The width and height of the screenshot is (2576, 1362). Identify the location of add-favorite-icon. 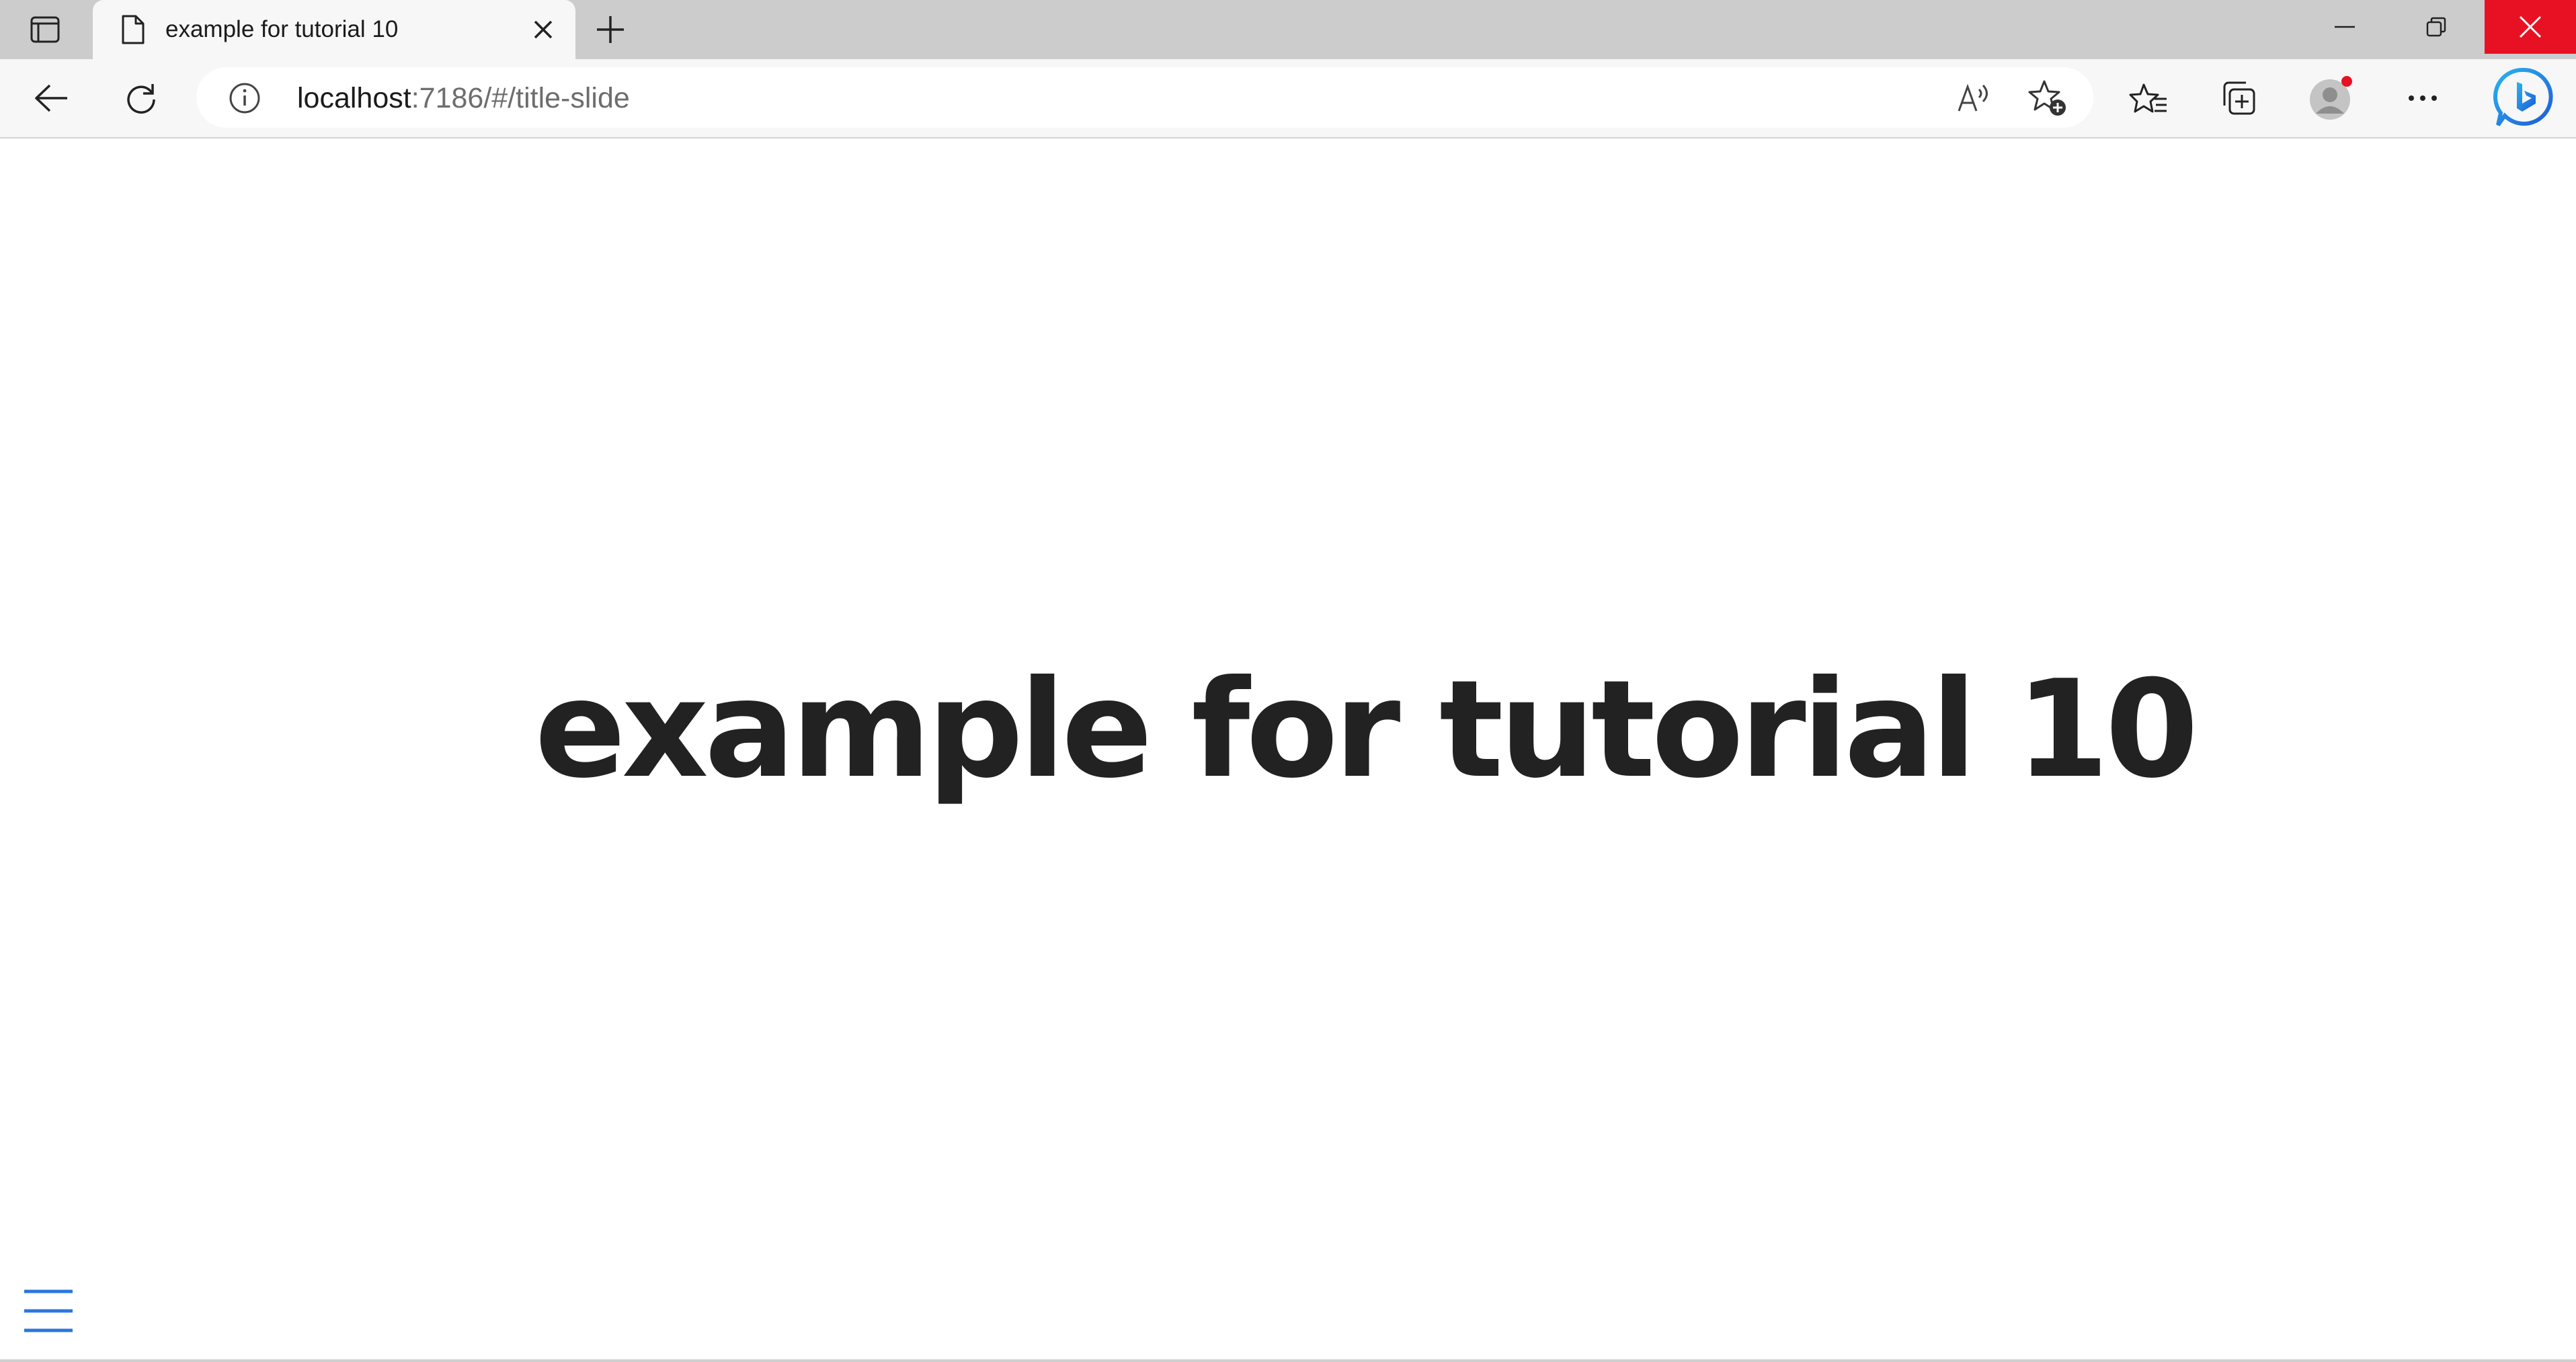
(2047, 98).